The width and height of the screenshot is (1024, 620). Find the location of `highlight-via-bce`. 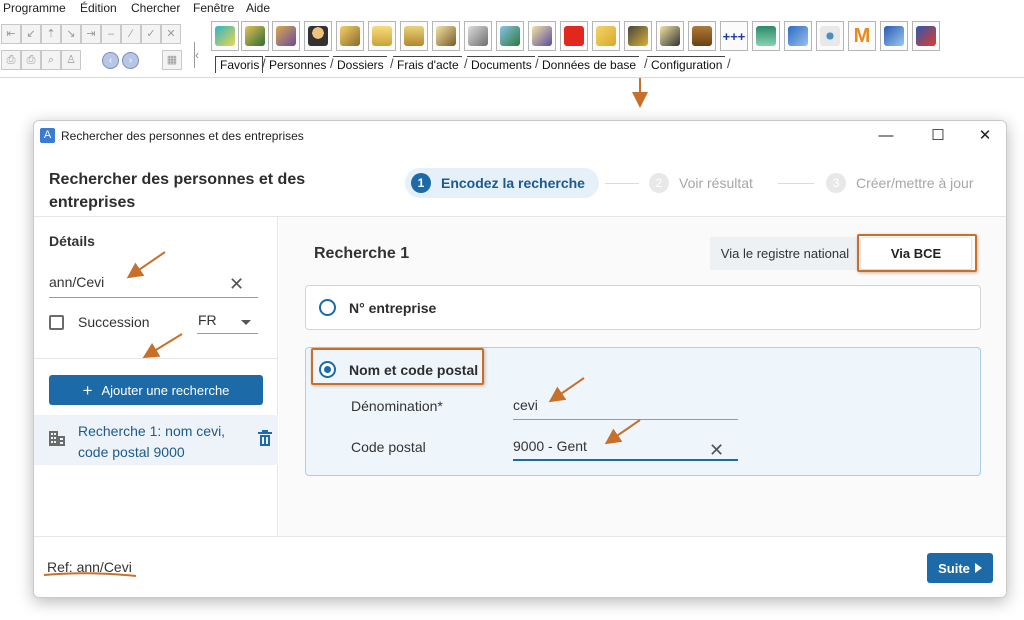

highlight-via-bce is located at coordinates (917, 253).